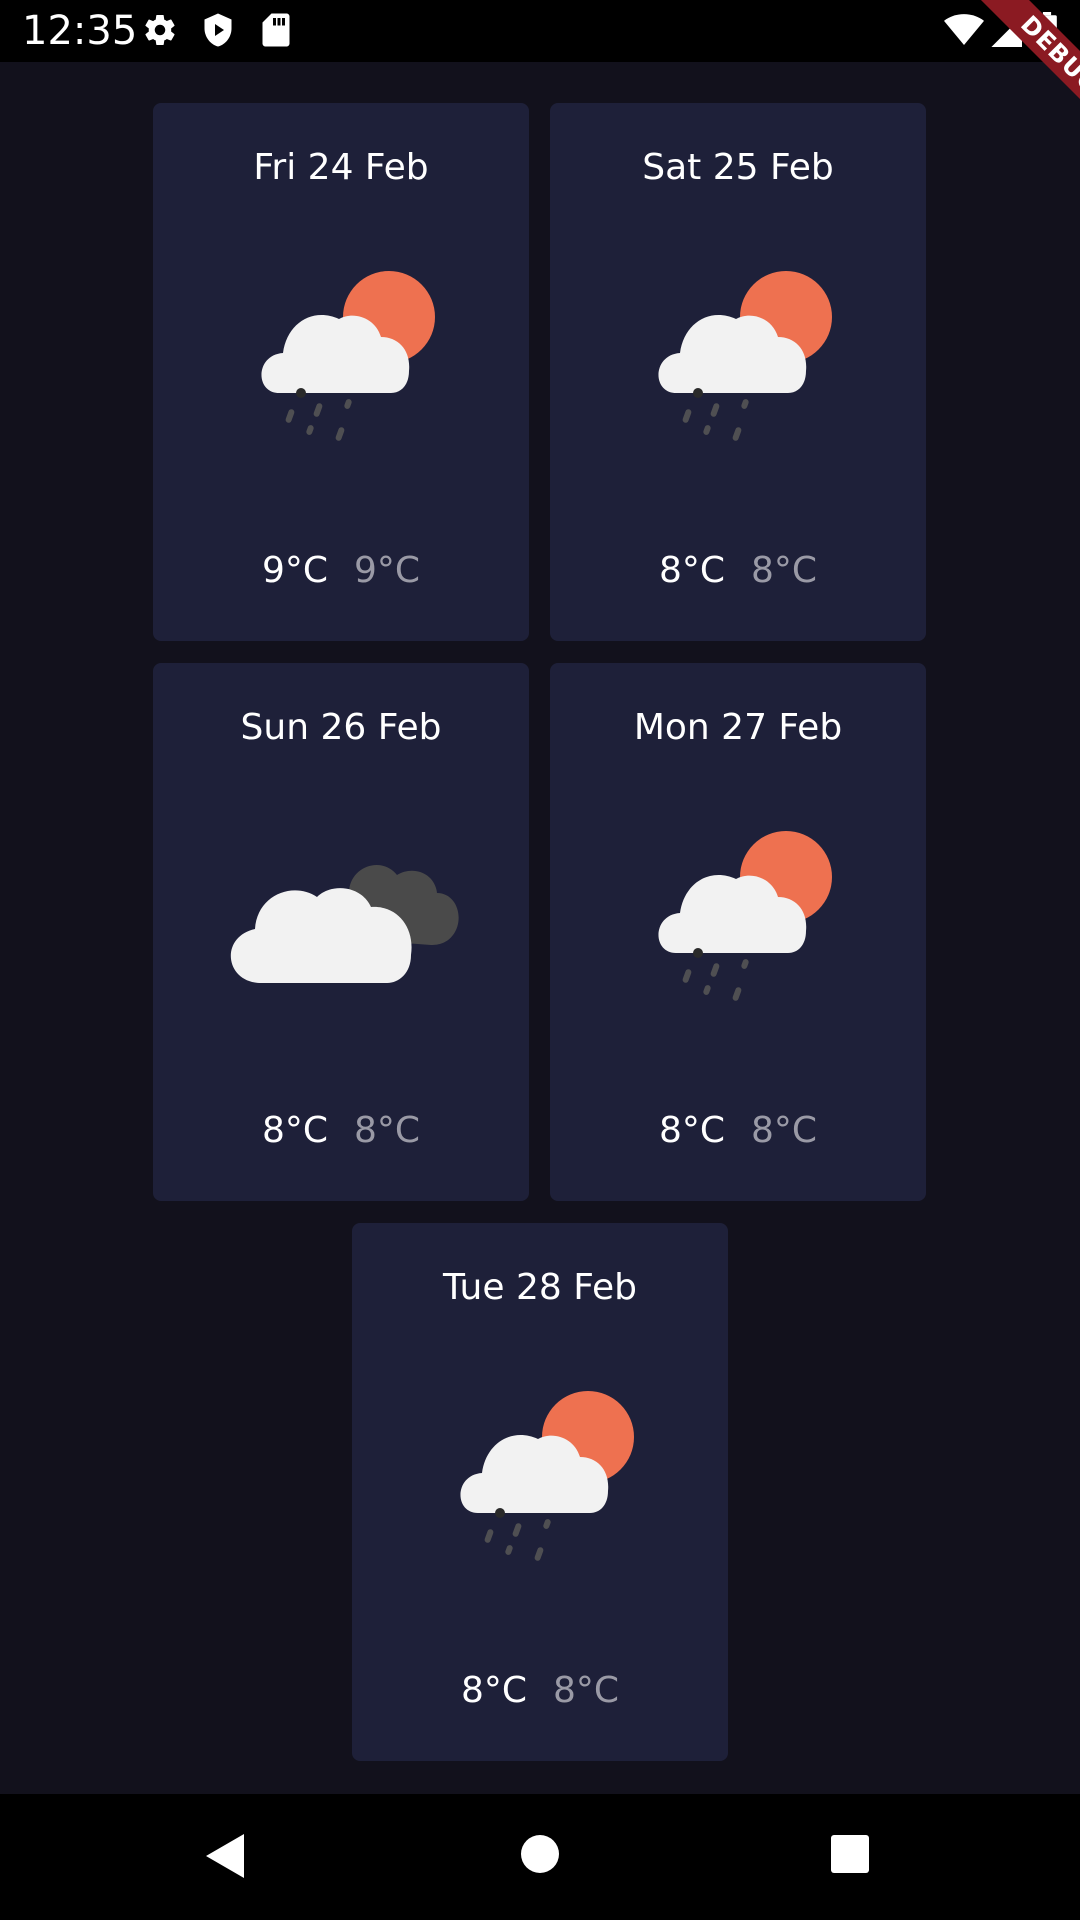 The width and height of the screenshot is (1080, 1920). I want to click on gear-icon, so click(160, 32).